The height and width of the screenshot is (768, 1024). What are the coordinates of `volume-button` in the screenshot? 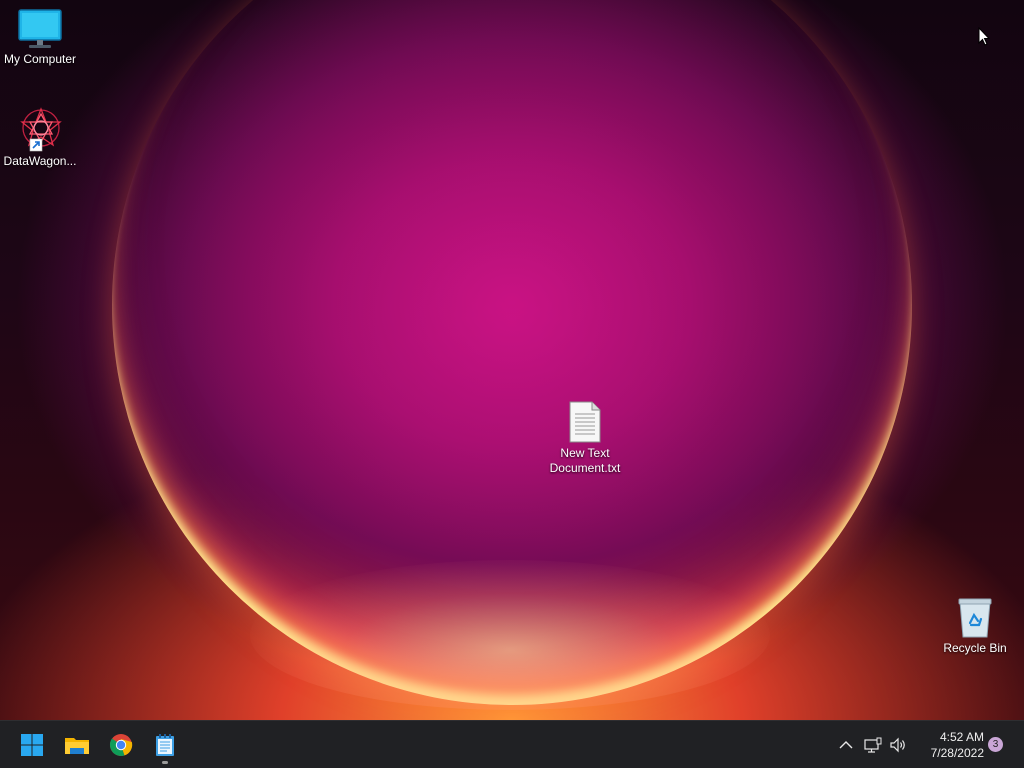 It's located at (898, 745).